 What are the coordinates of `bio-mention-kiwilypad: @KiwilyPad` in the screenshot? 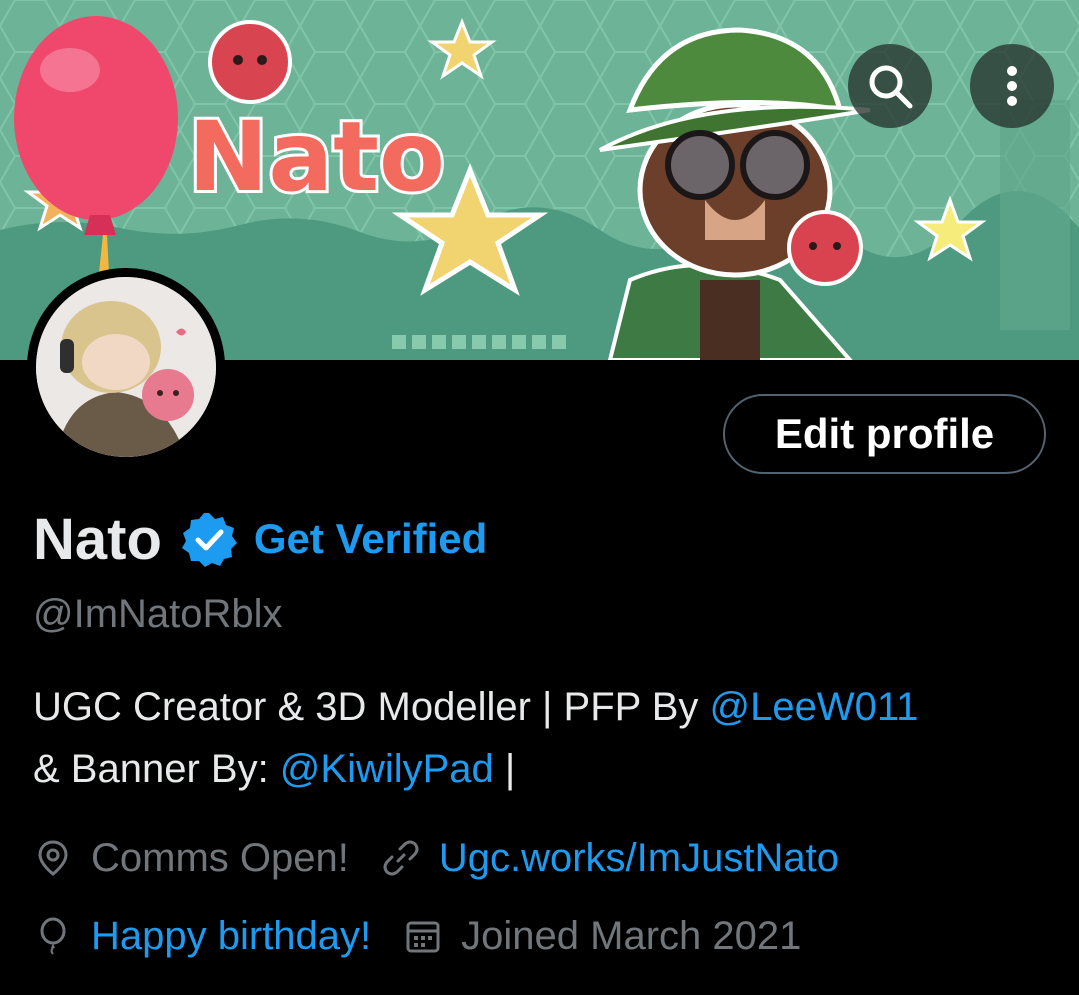 It's located at (387, 769).